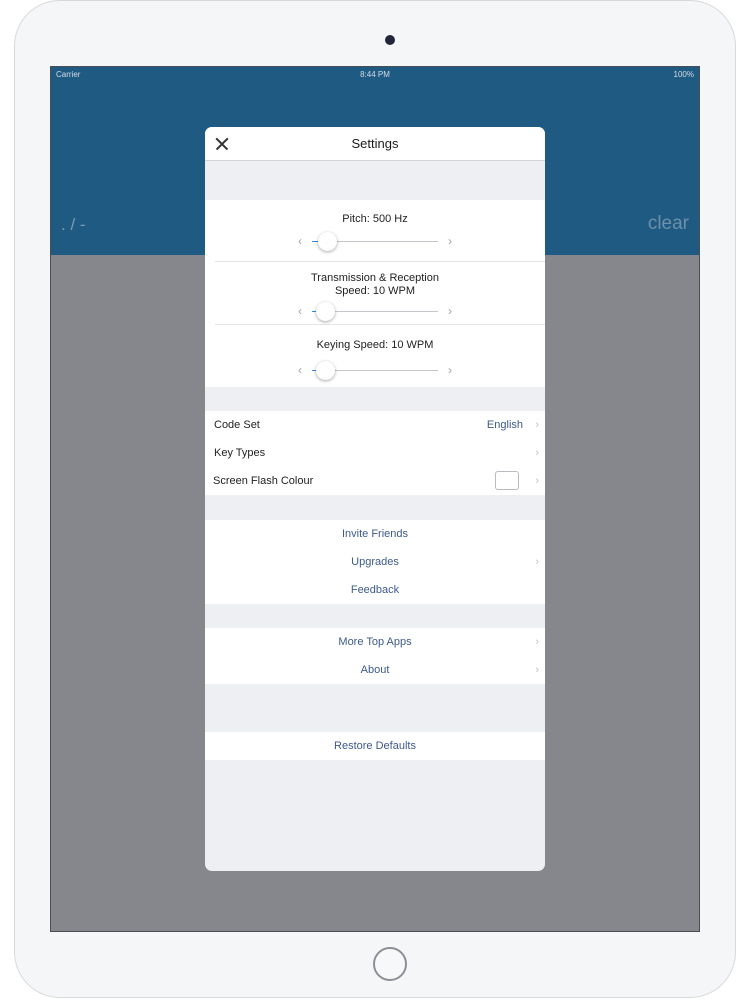  Describe the element at coordinates (375, 230) in the screenshot. I see `pitch-slider-block: Pitch: 500 Hz ‹ ›` at that location.